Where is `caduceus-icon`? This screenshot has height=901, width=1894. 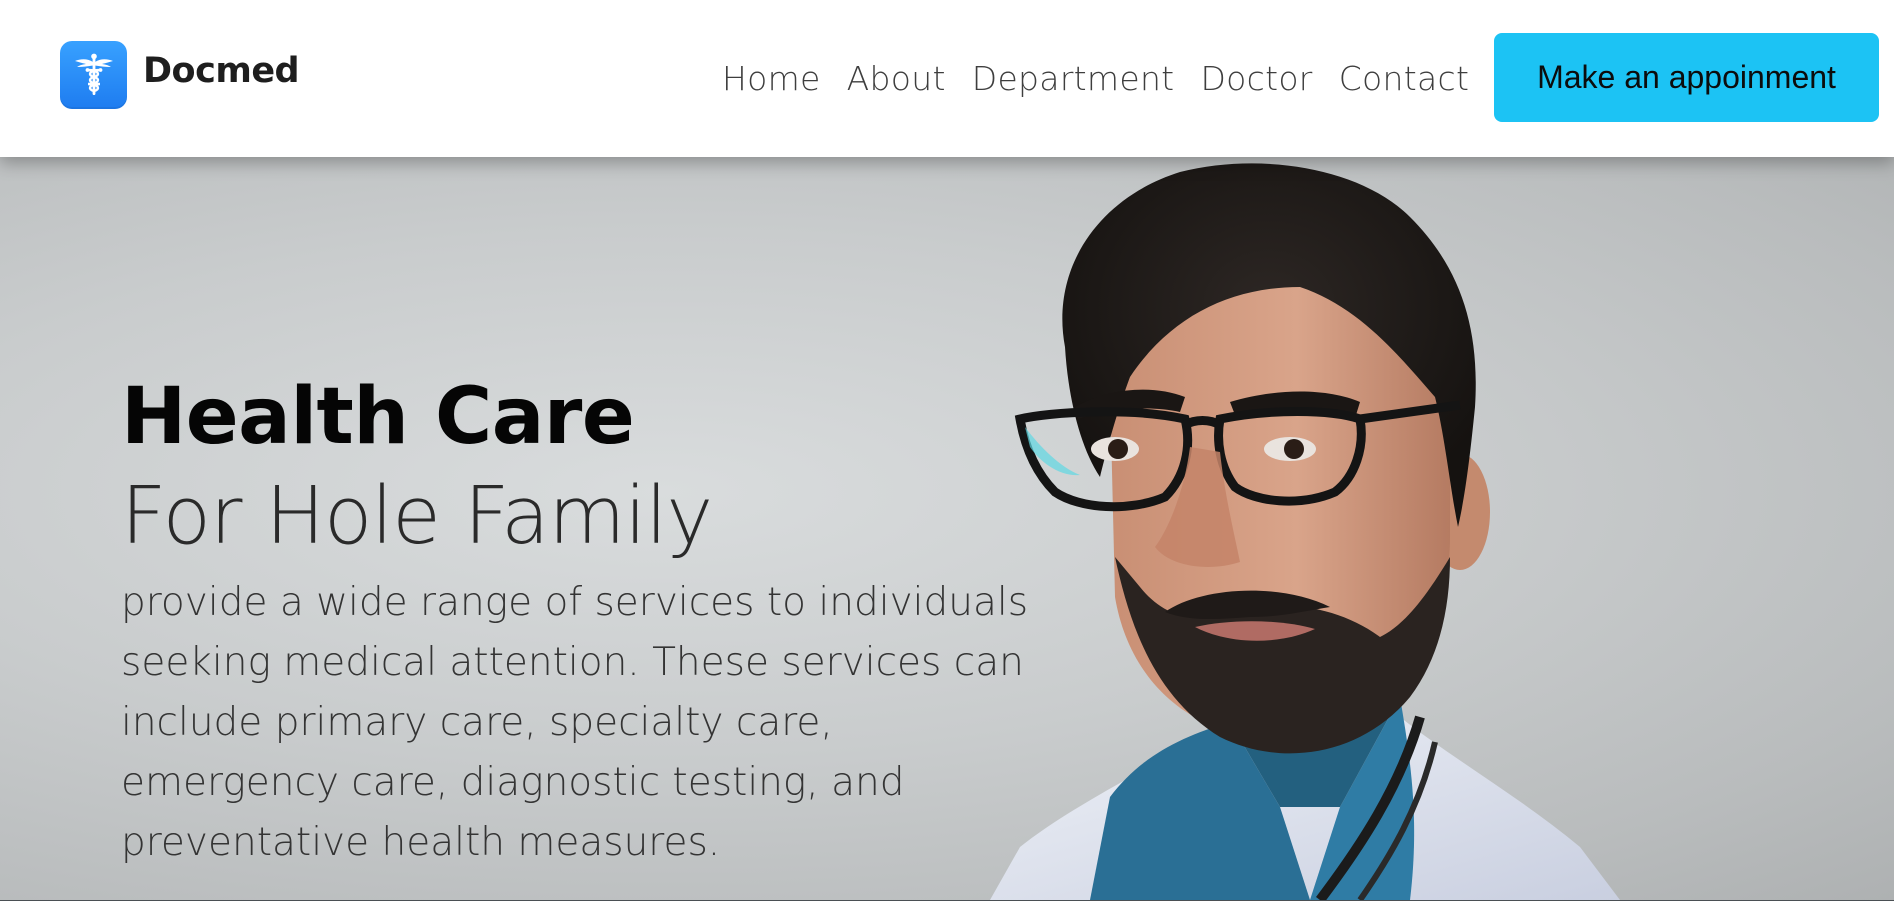
caduceus-icon is located at coordinates (93, 75).